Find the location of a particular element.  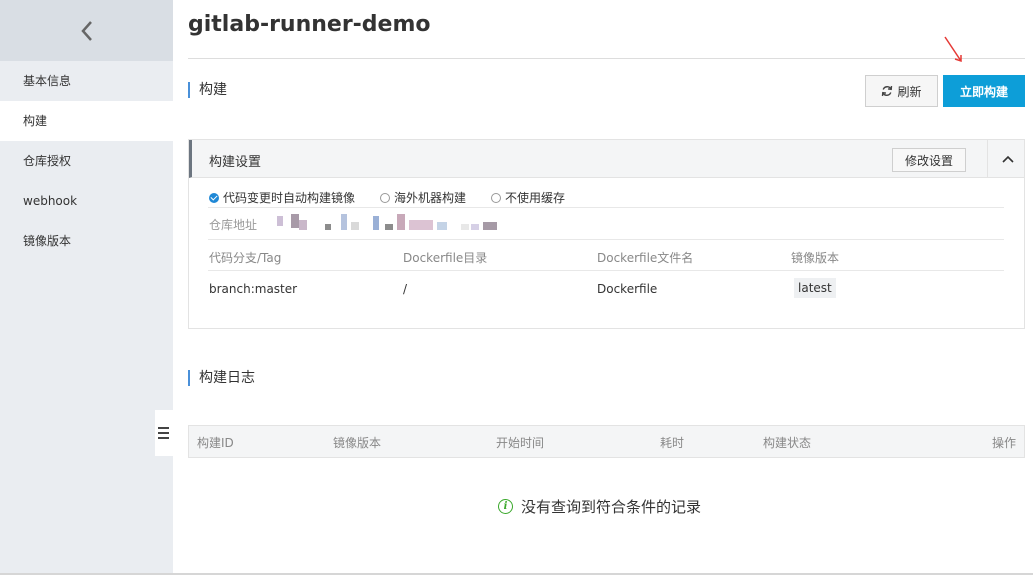

refresh-button: 刷新 is located at coordinates (901, 91).